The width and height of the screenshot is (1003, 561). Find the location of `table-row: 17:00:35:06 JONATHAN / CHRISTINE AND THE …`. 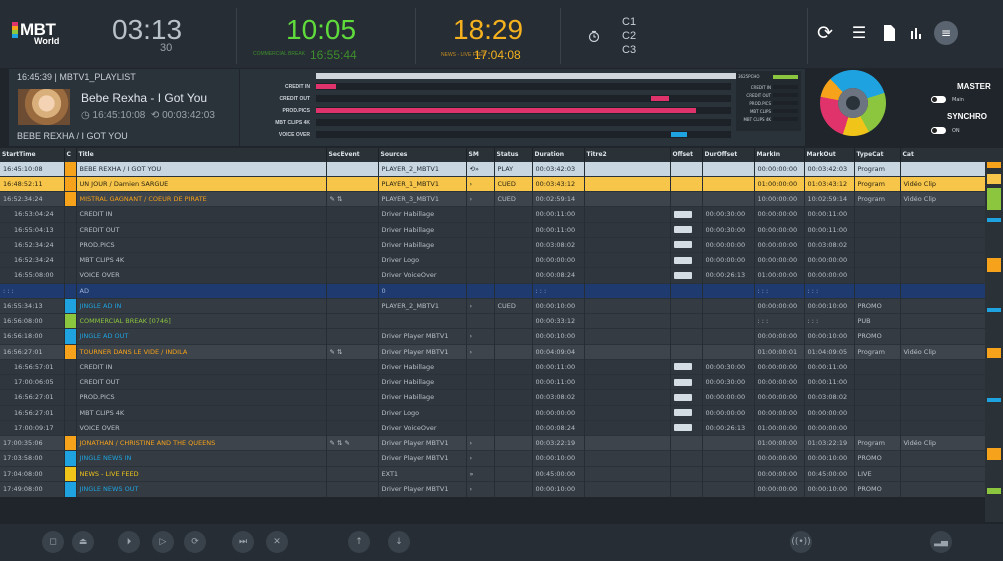

table-row: 17:00:35:06 JONATHAN / CHRISTINE AND THE … is located at coordinates (493, 442).